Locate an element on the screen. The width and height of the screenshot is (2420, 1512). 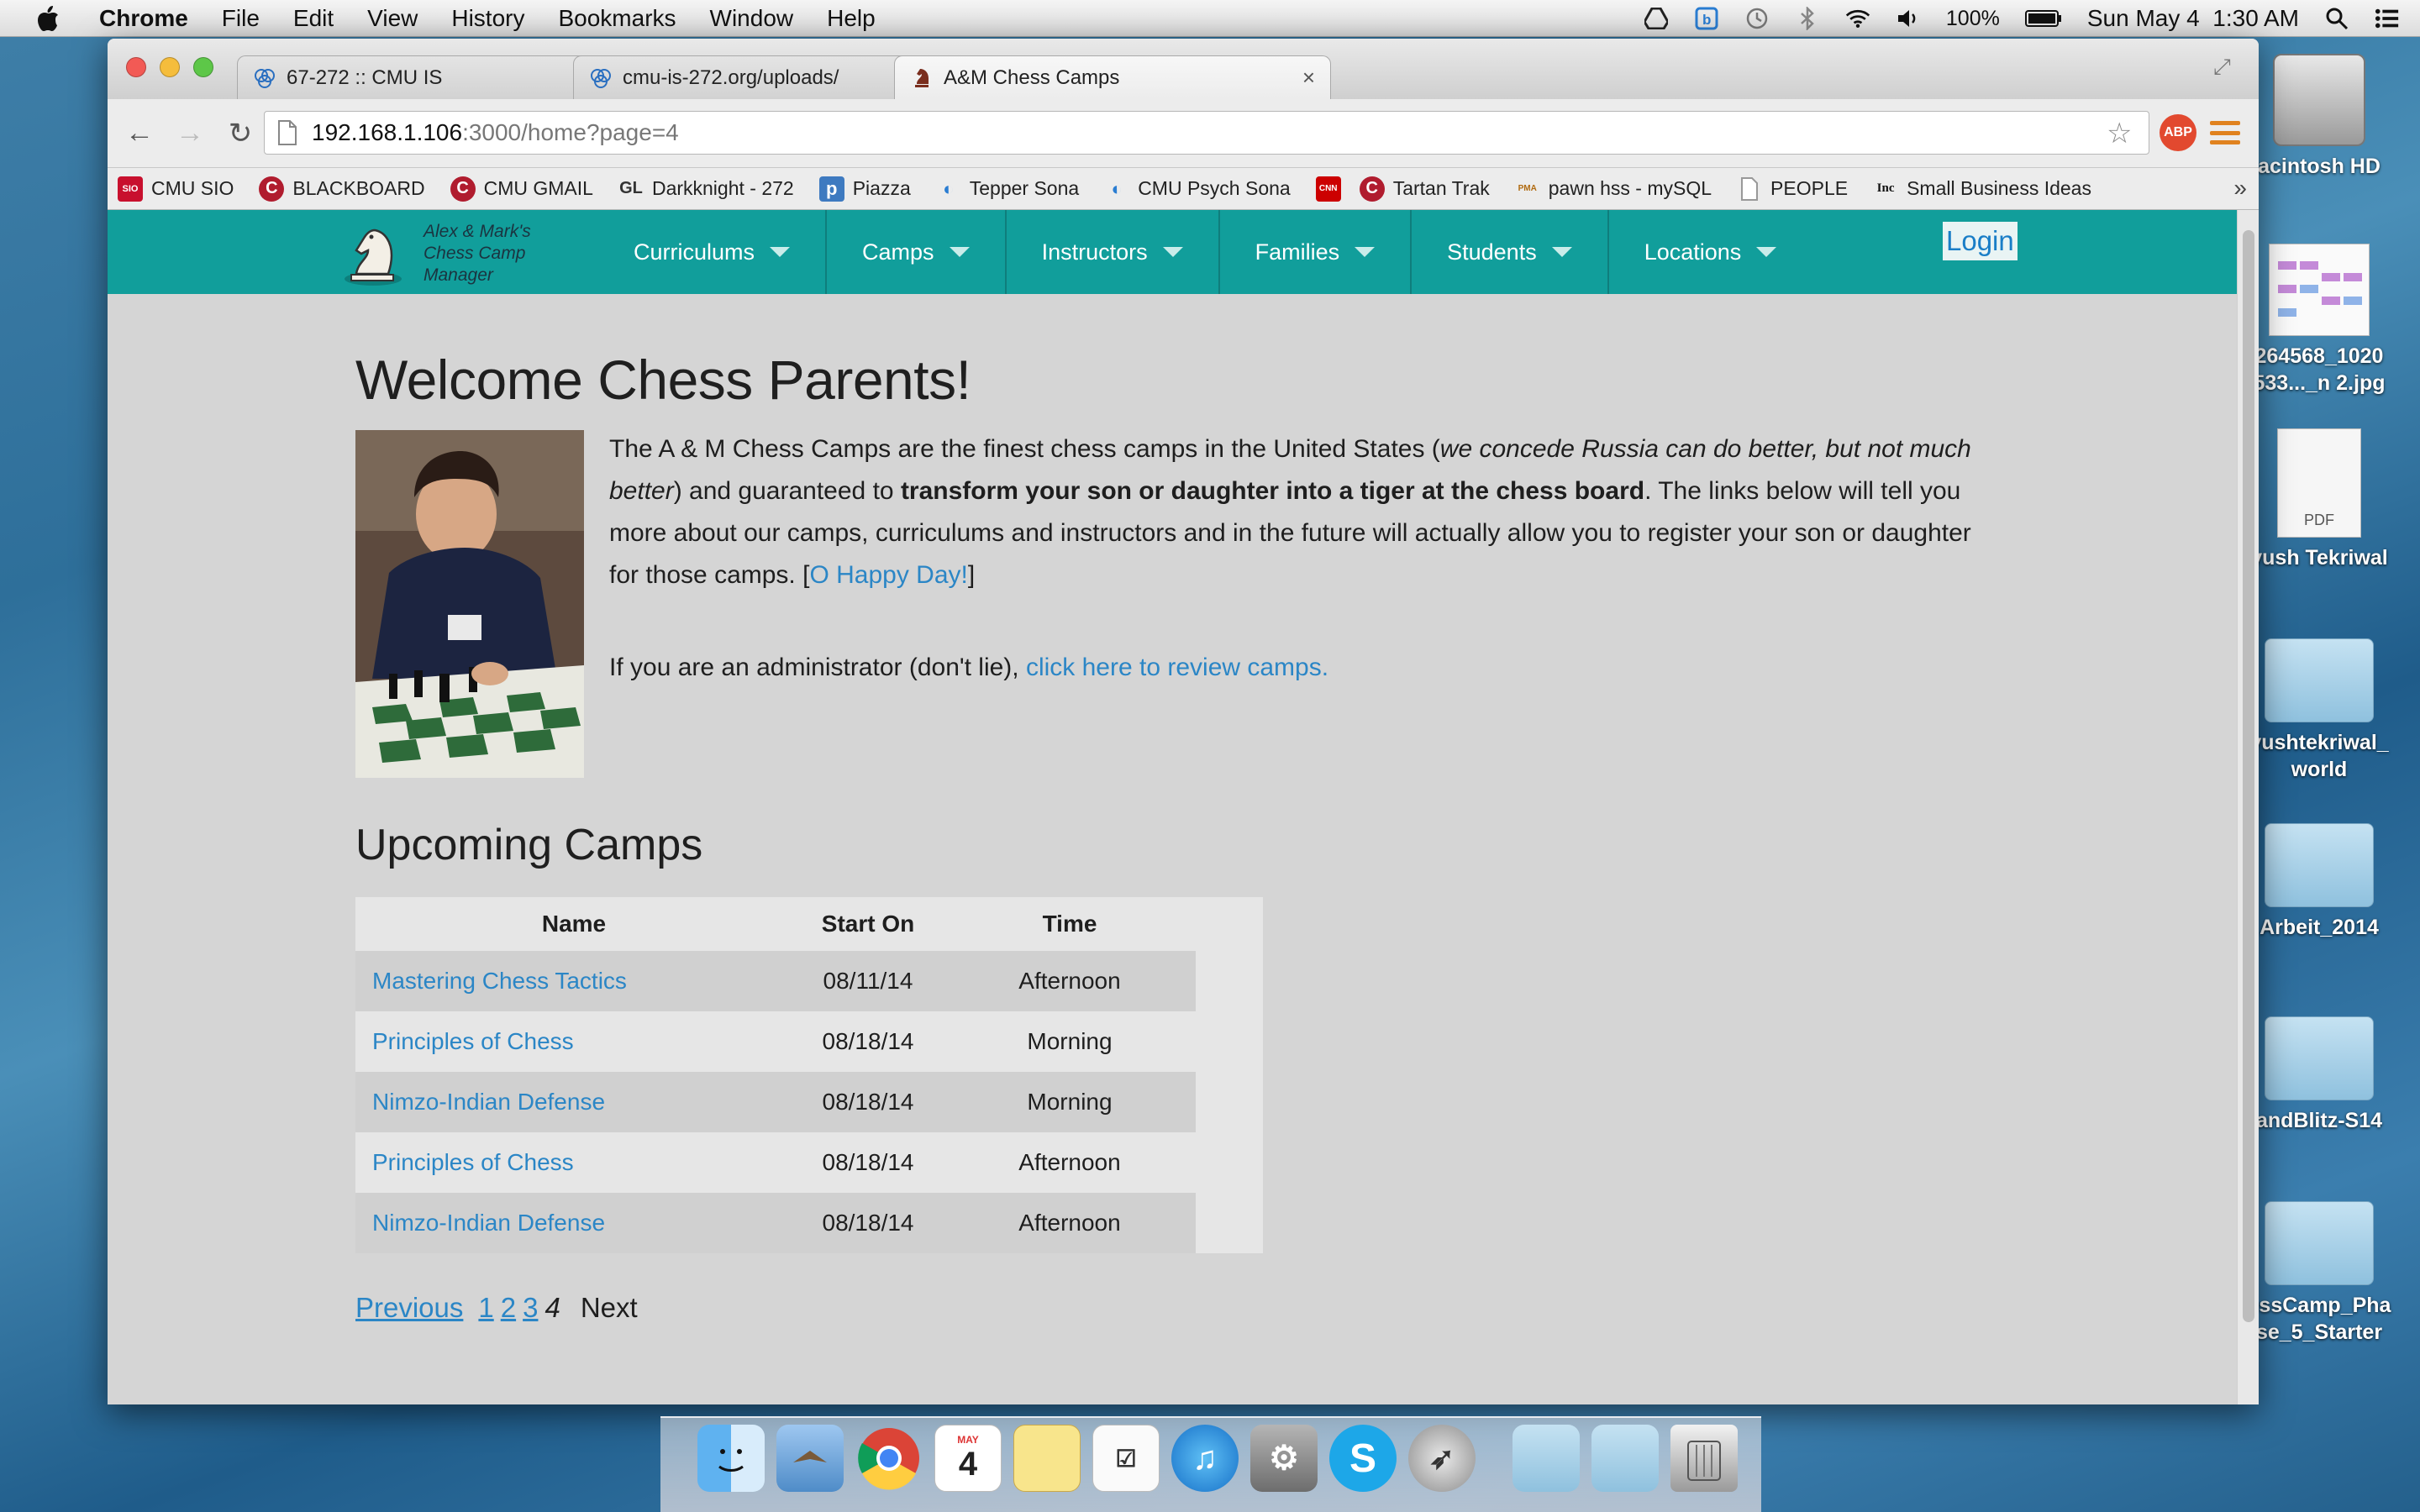
nav-families: Families is located at coordinates (1316, 252).